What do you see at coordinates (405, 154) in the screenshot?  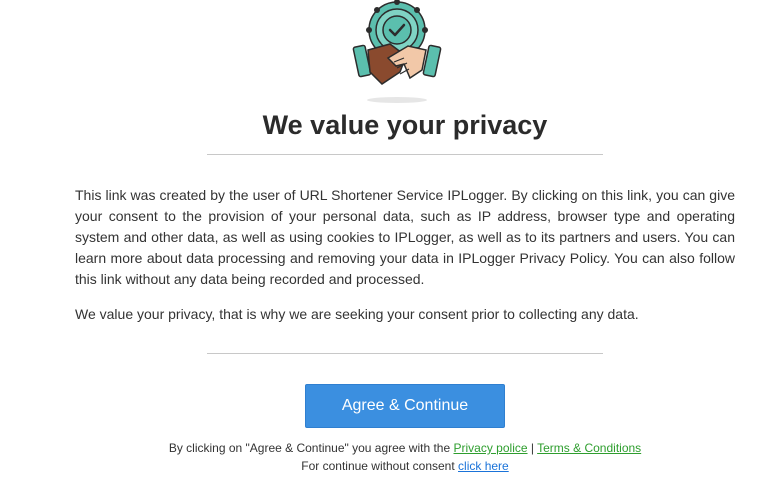 I see `divider-top` at bounding box center [405, 154].